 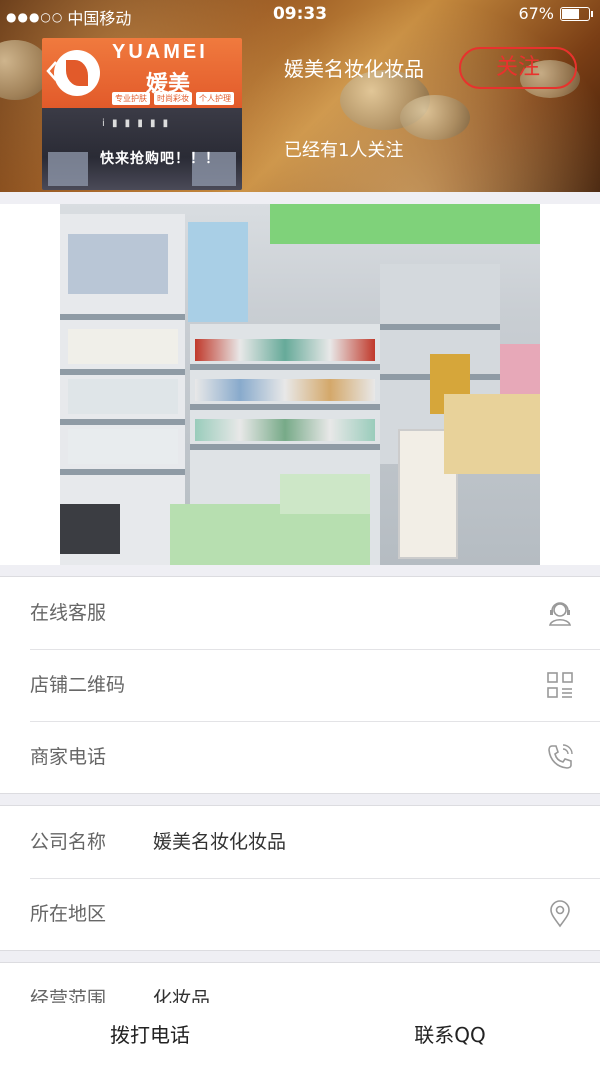 I want to click on store-slogan: 快来抢购吧！！！, so click(x=160, y=159).